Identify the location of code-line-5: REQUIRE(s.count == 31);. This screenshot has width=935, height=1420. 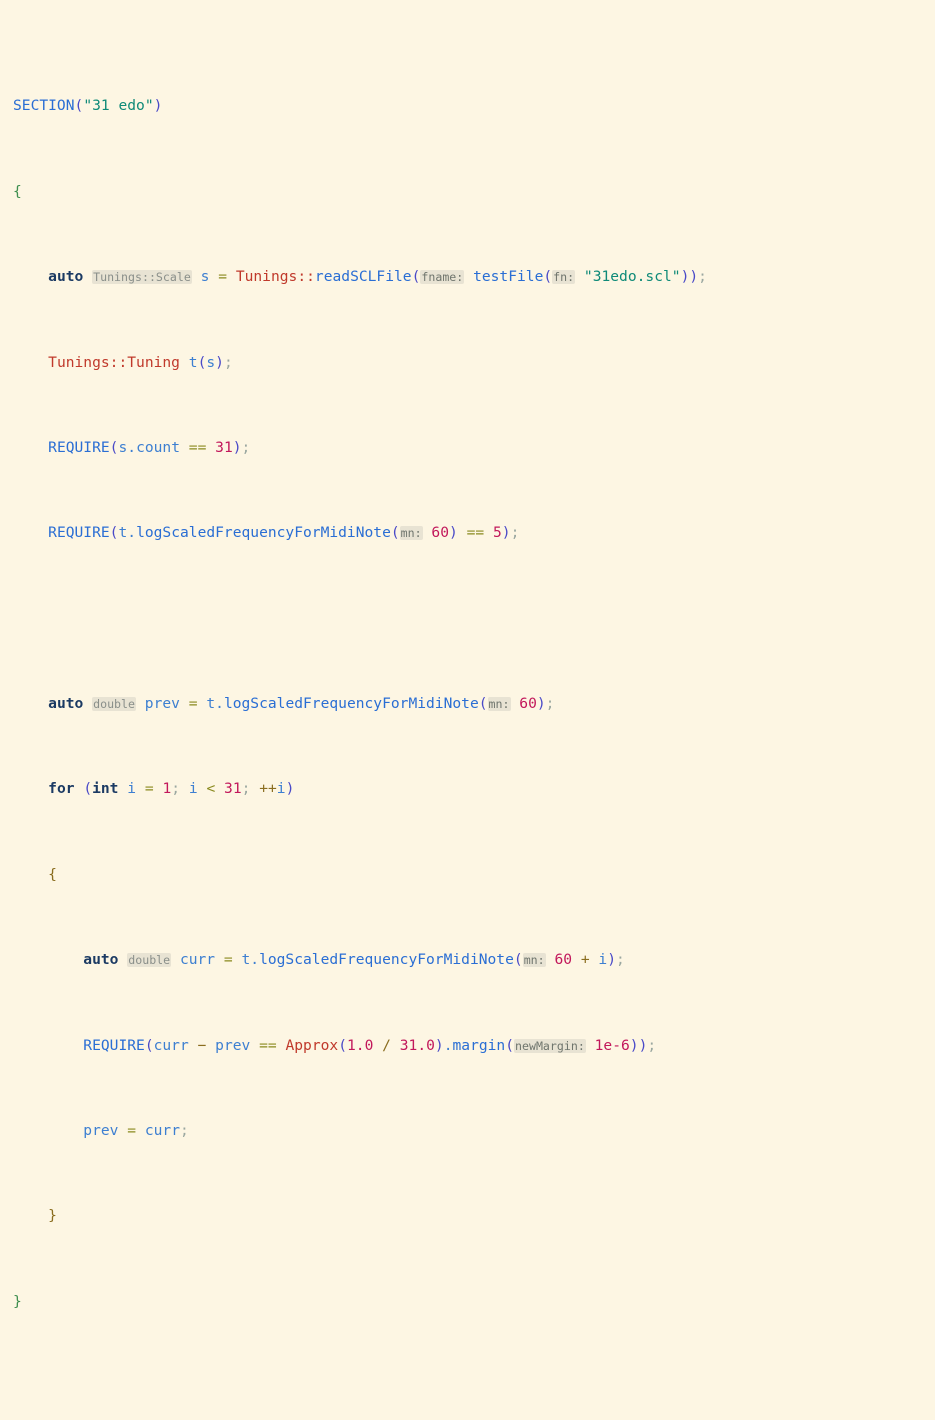
(474, 447).